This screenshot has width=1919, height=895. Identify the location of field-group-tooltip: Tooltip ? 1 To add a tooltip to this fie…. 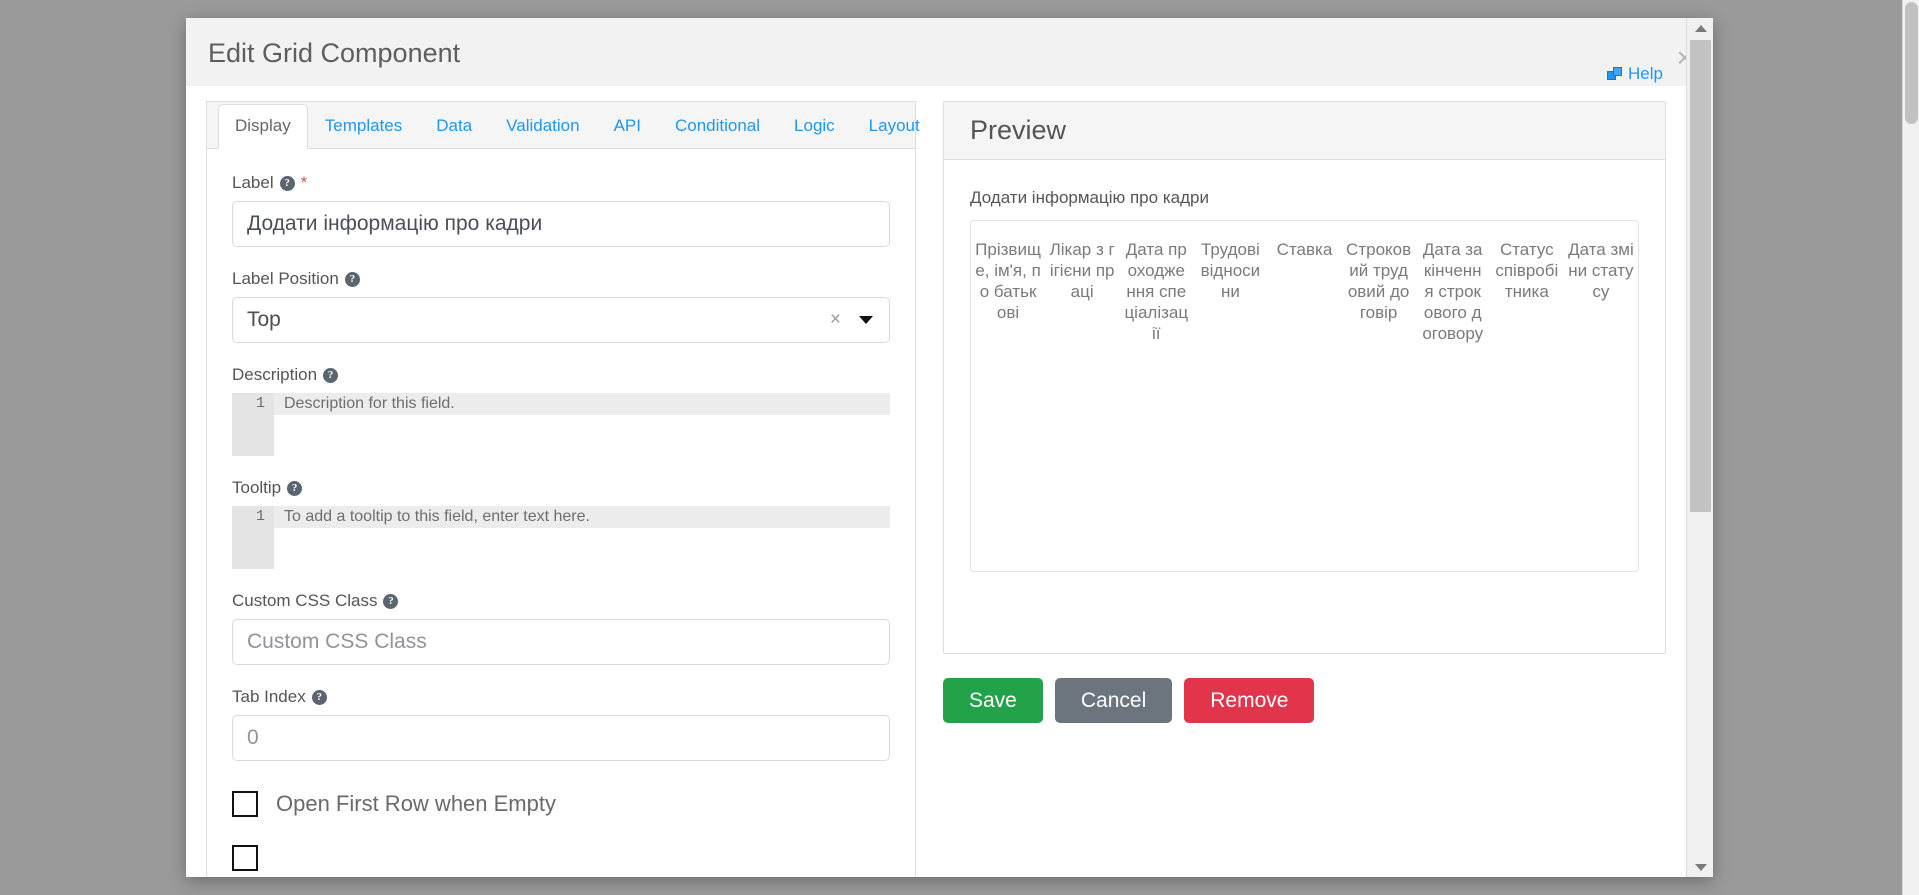
(561, 523).